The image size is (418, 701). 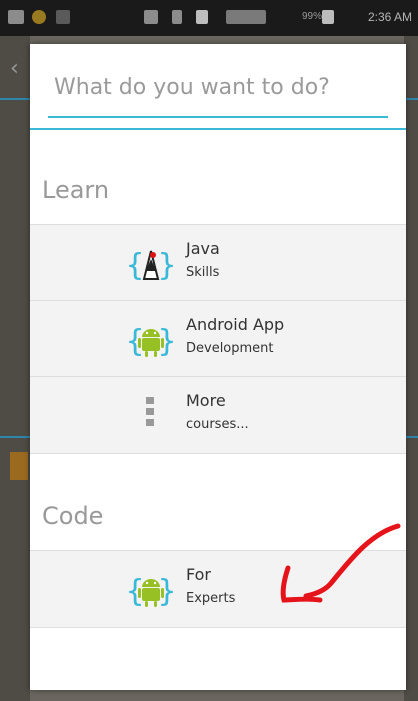 I want to click on item-subtitle: Development, so click(x=230, y=348).